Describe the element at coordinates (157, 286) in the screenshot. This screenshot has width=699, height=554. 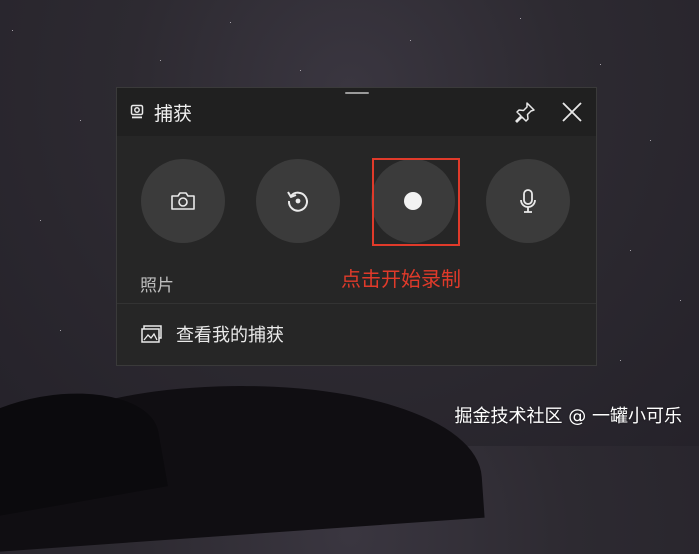
I see `mode-label: 照片` at that location.